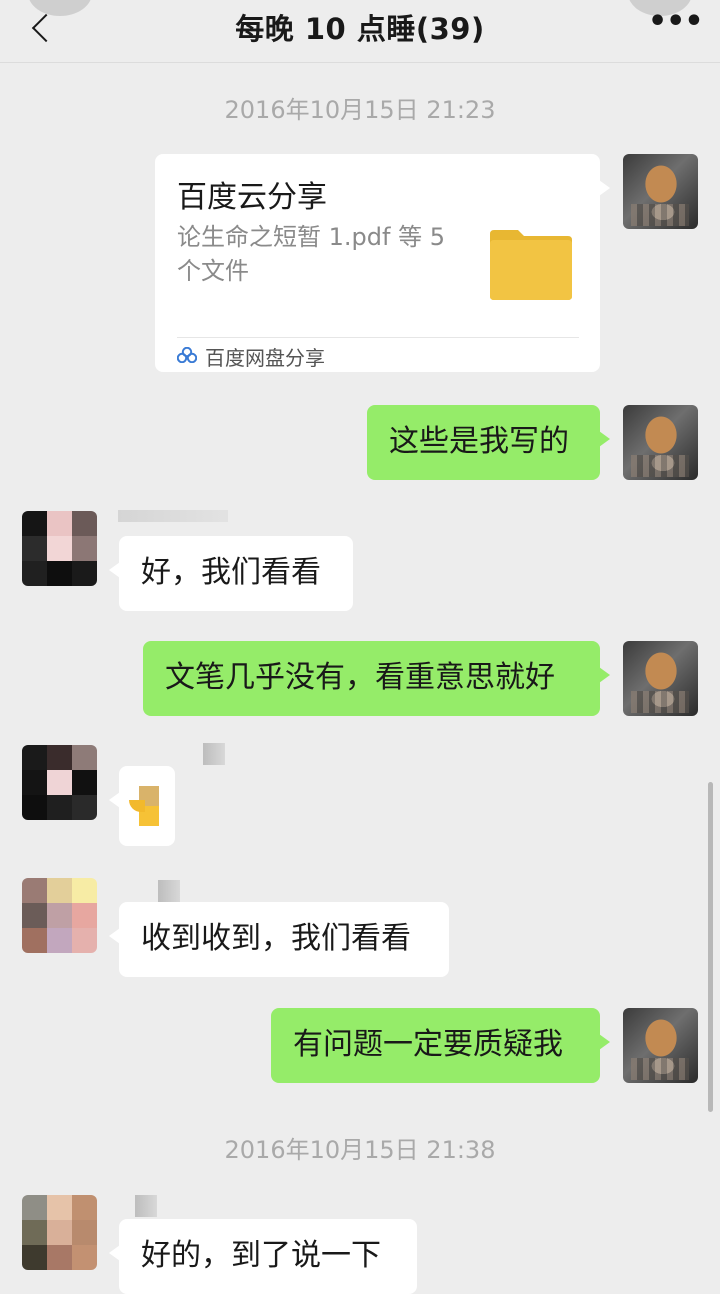 The image size is (720, 1294). What do you see at coordinates (378, 337) in the screenshot?
I see `card-divider` at bounding box center [378, 337].